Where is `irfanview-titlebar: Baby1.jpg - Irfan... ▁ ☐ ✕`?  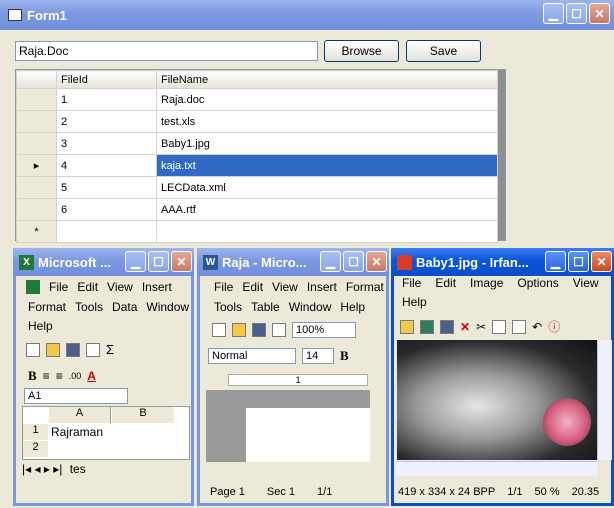 irfanview-titlebar: Baby1.jpg - Irfan... ▁ ☐ ✕ is located at coordinates (502, 262).